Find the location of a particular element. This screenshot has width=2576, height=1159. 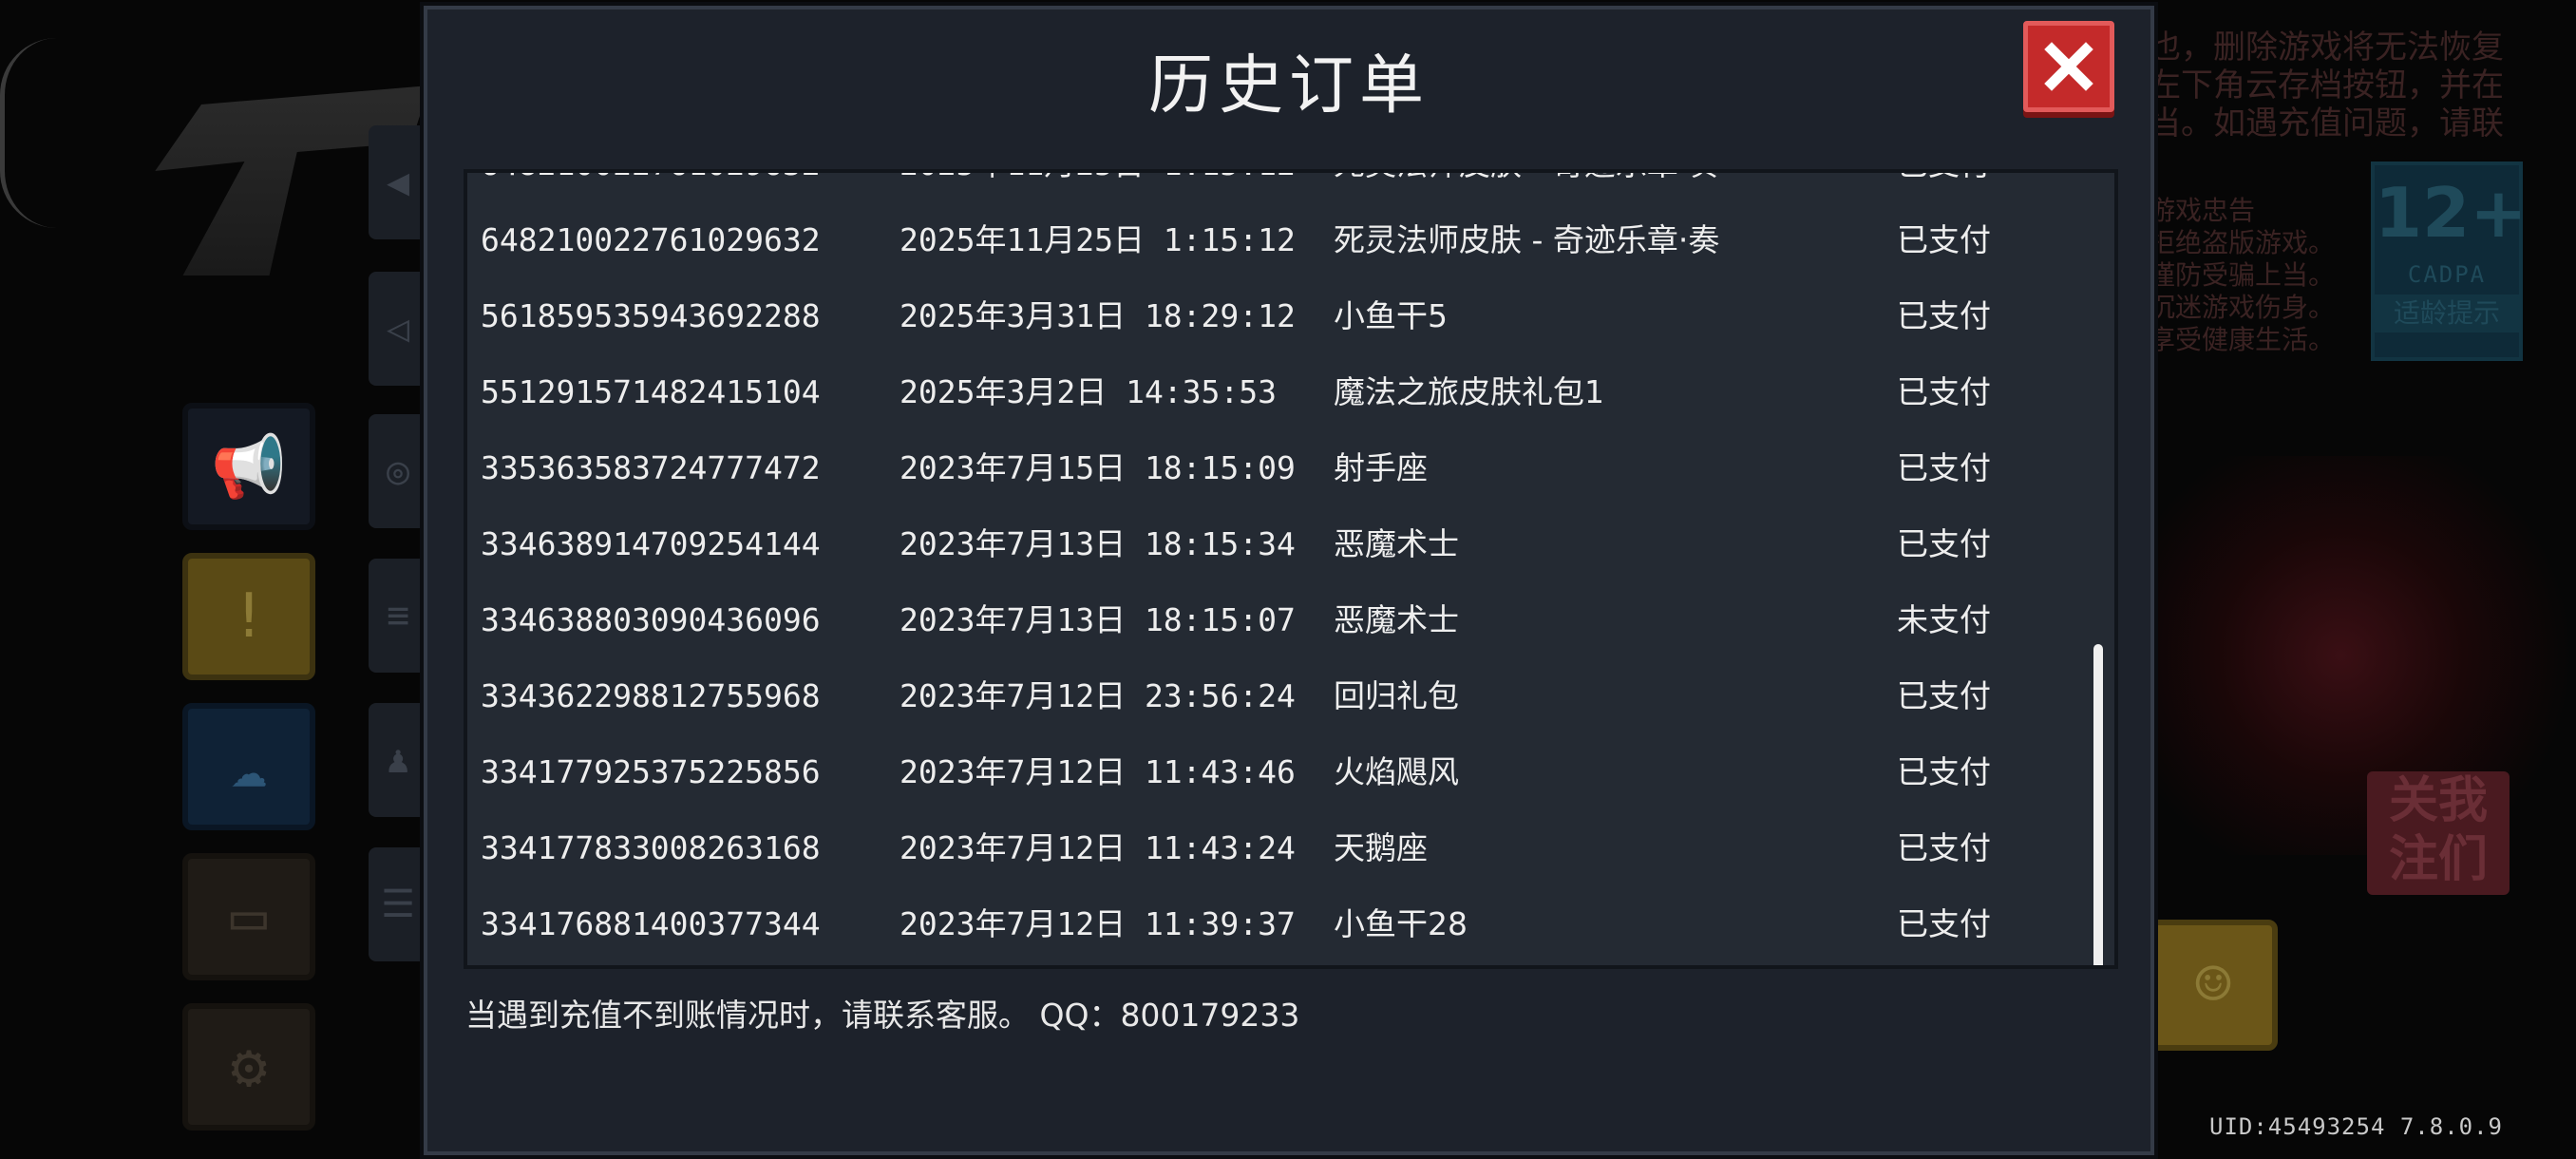

background-glow is located at coordinates (2362, 655).